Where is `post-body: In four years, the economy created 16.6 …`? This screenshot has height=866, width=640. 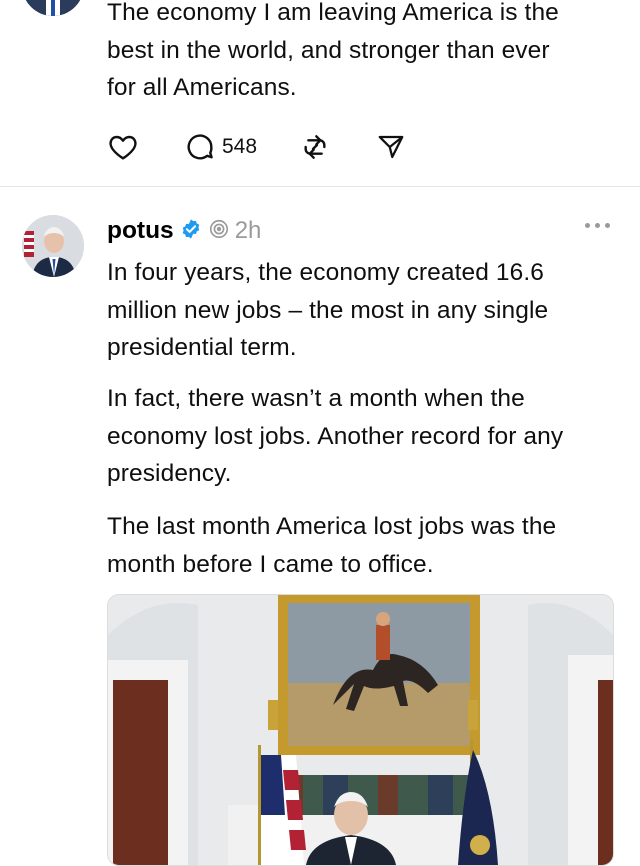 post-body: In four years, the economy created 16.6 … is located at coordinates (357, 310).